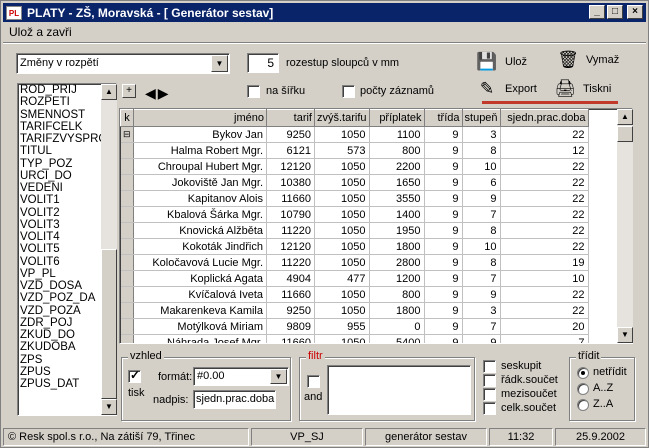 The height and width of the screenshot is (448, 649). Describe the element at coordinates (290, 278) in the screenshot. I see `table-cell: 4904` at that location.